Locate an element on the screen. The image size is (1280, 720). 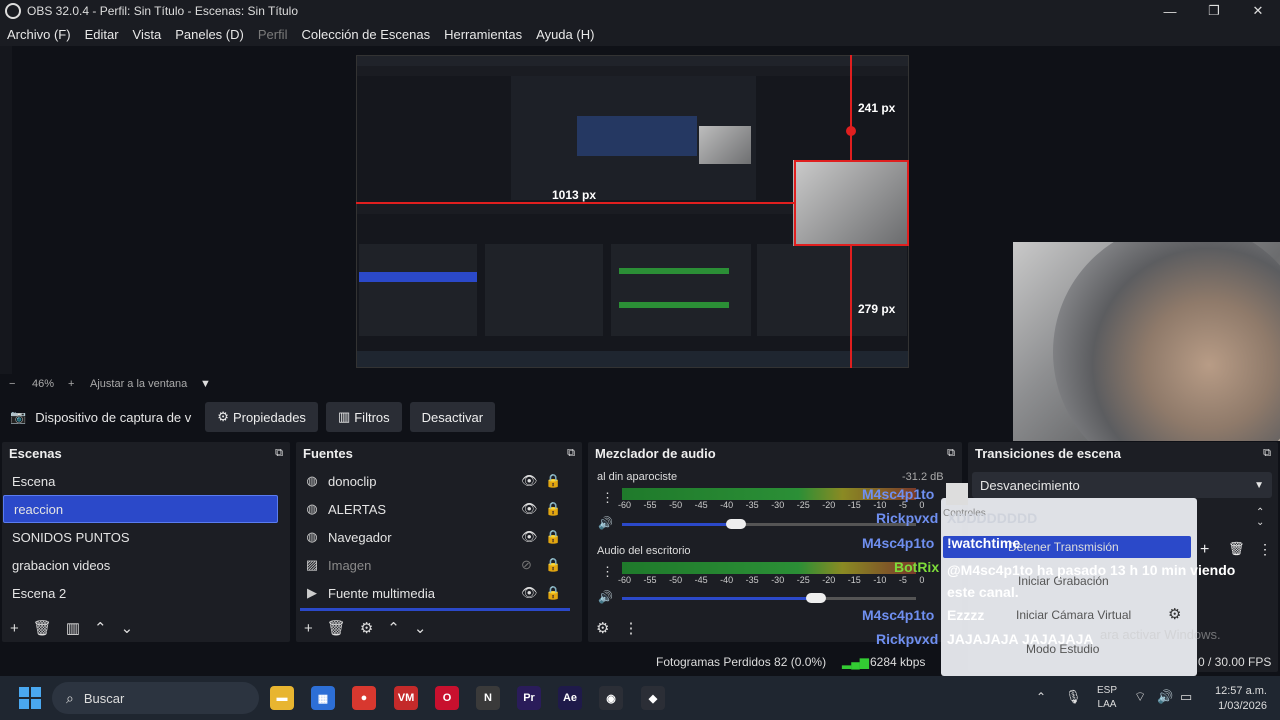
add-scene-icon: + is located at coordinates (14, 628).